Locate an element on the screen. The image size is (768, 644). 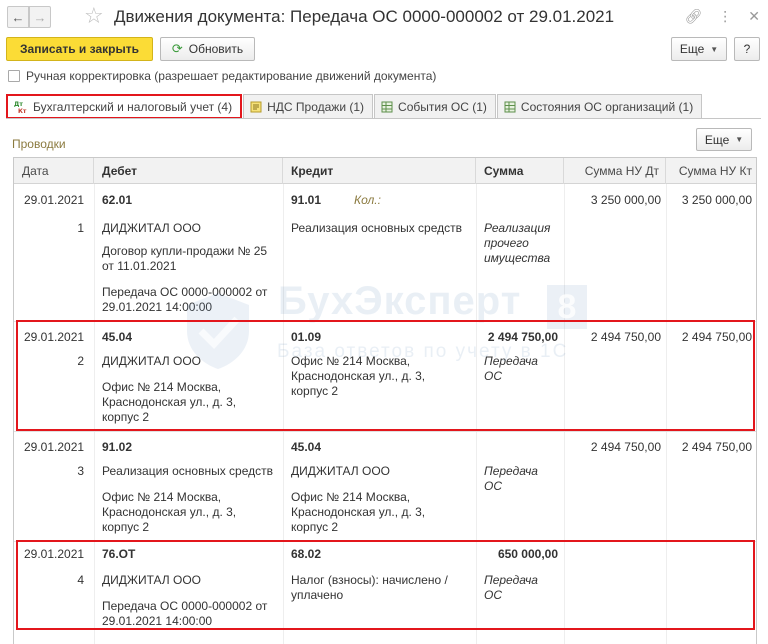
refresh-button: ⟳ Обновить is located at coordinates (207, 49).